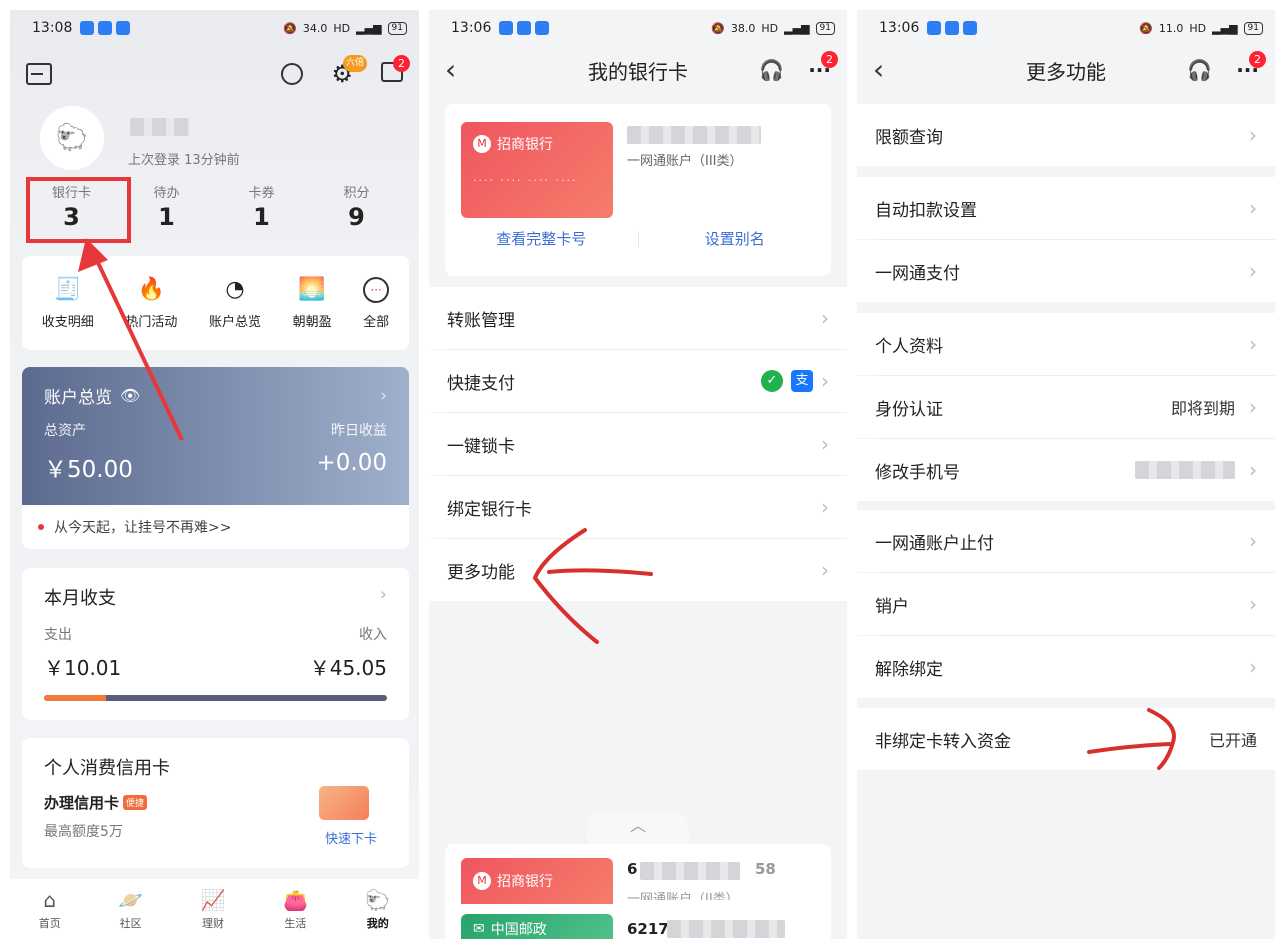 This screenshot has height=949, width=1285. Describe the element at coordinates (41, 527) in the screenshot. I see `dot-icon` at that location.